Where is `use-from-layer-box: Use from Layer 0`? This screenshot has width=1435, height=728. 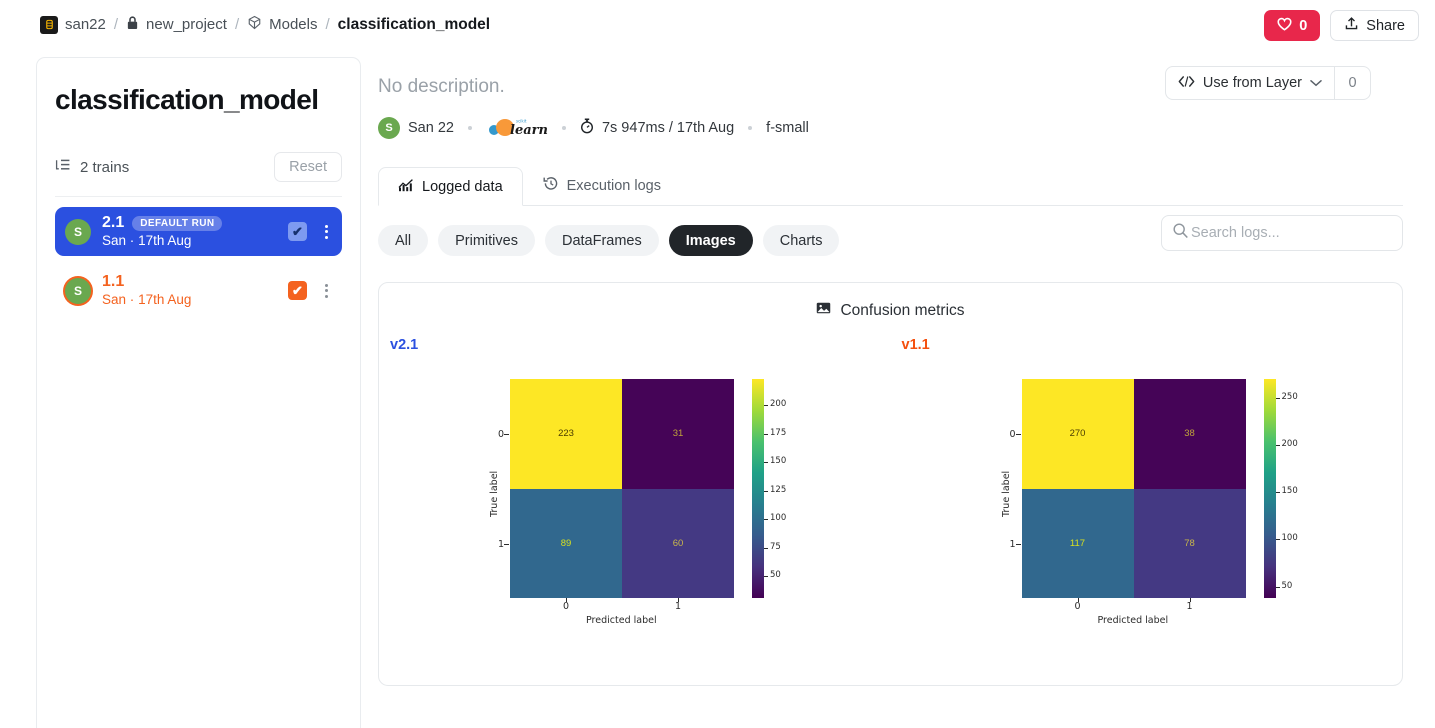
use-from-layer-box: Use from Layer 0 is located at coordinates (1267, 83).